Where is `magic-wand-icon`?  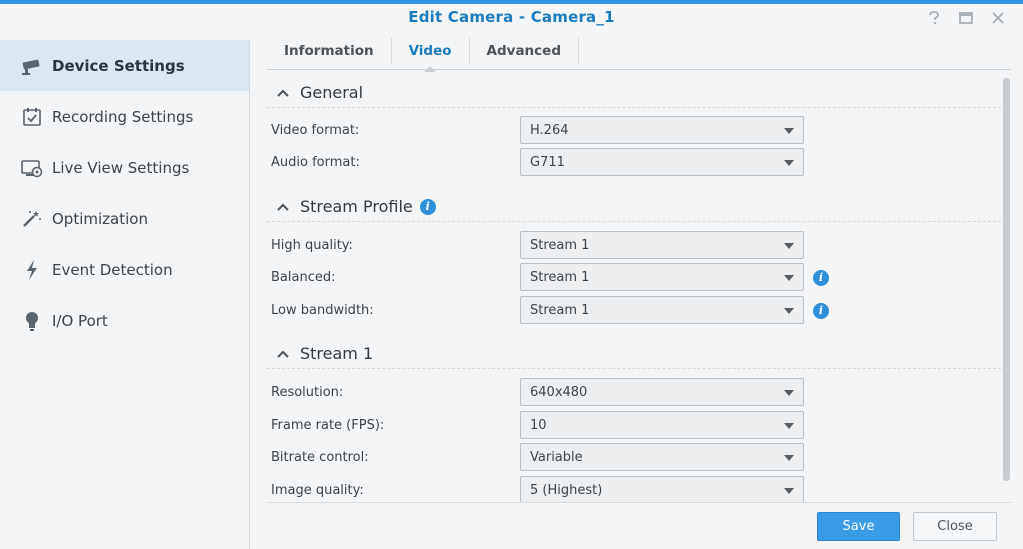 magic-wand-icon is located at coordinates (32, 219).